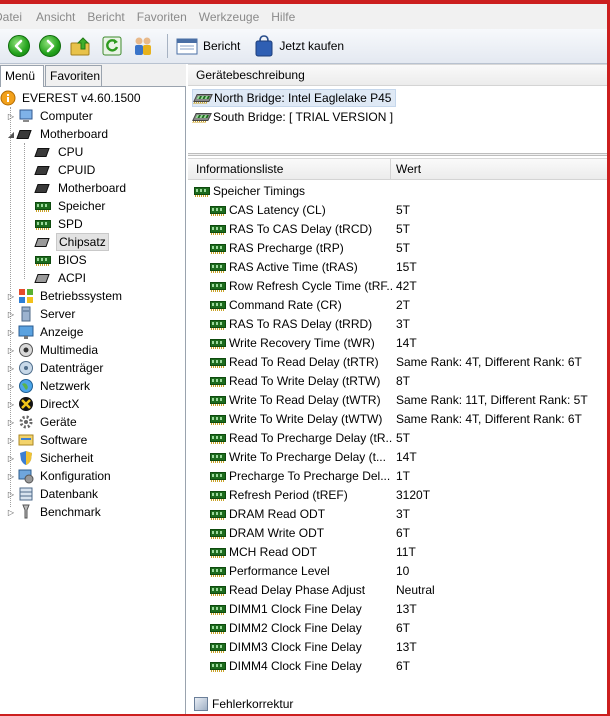  What do you see at coordinates (397, 228) in the screenshot?
I see `table-row: RAS To CAS Delay (tRCD) 5T` at bounding box center [397, 228].